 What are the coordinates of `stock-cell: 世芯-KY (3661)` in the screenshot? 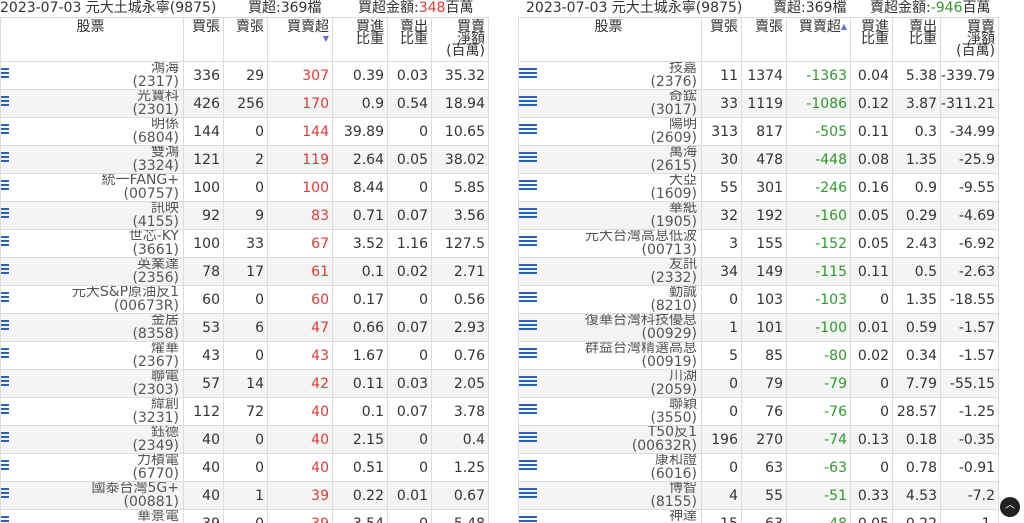 It's located at (92, 243).